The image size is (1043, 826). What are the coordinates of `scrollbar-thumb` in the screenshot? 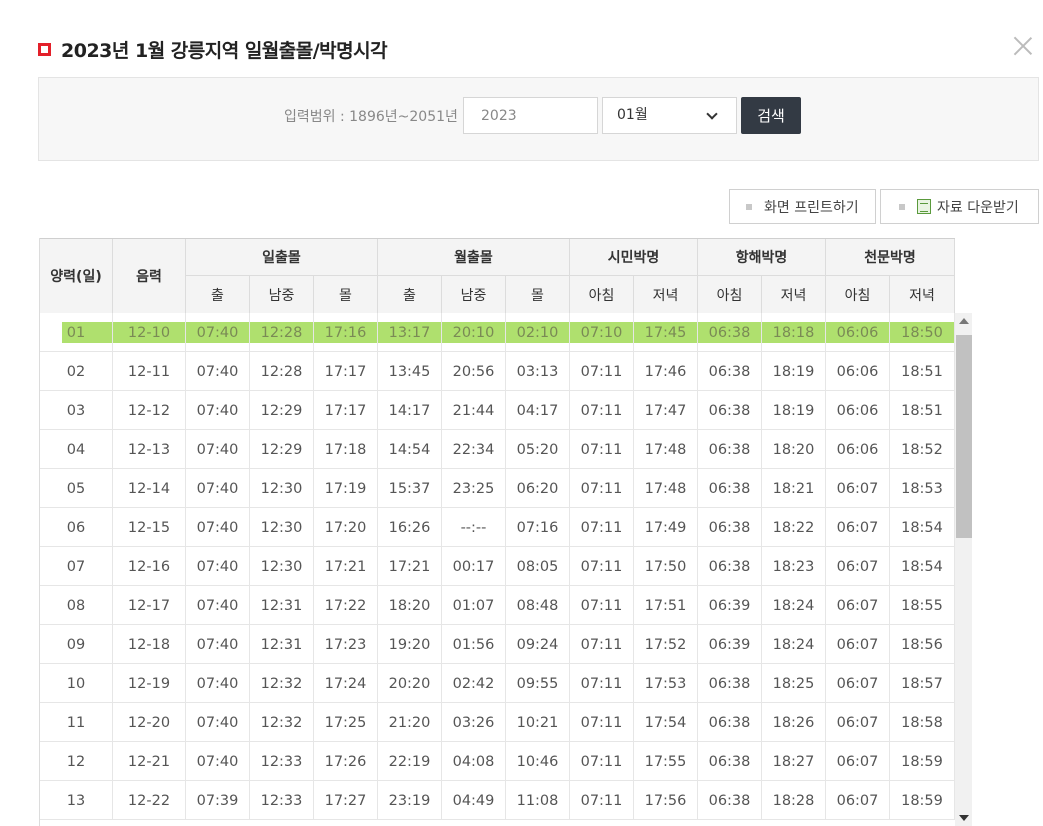 It's located at (964, 436).